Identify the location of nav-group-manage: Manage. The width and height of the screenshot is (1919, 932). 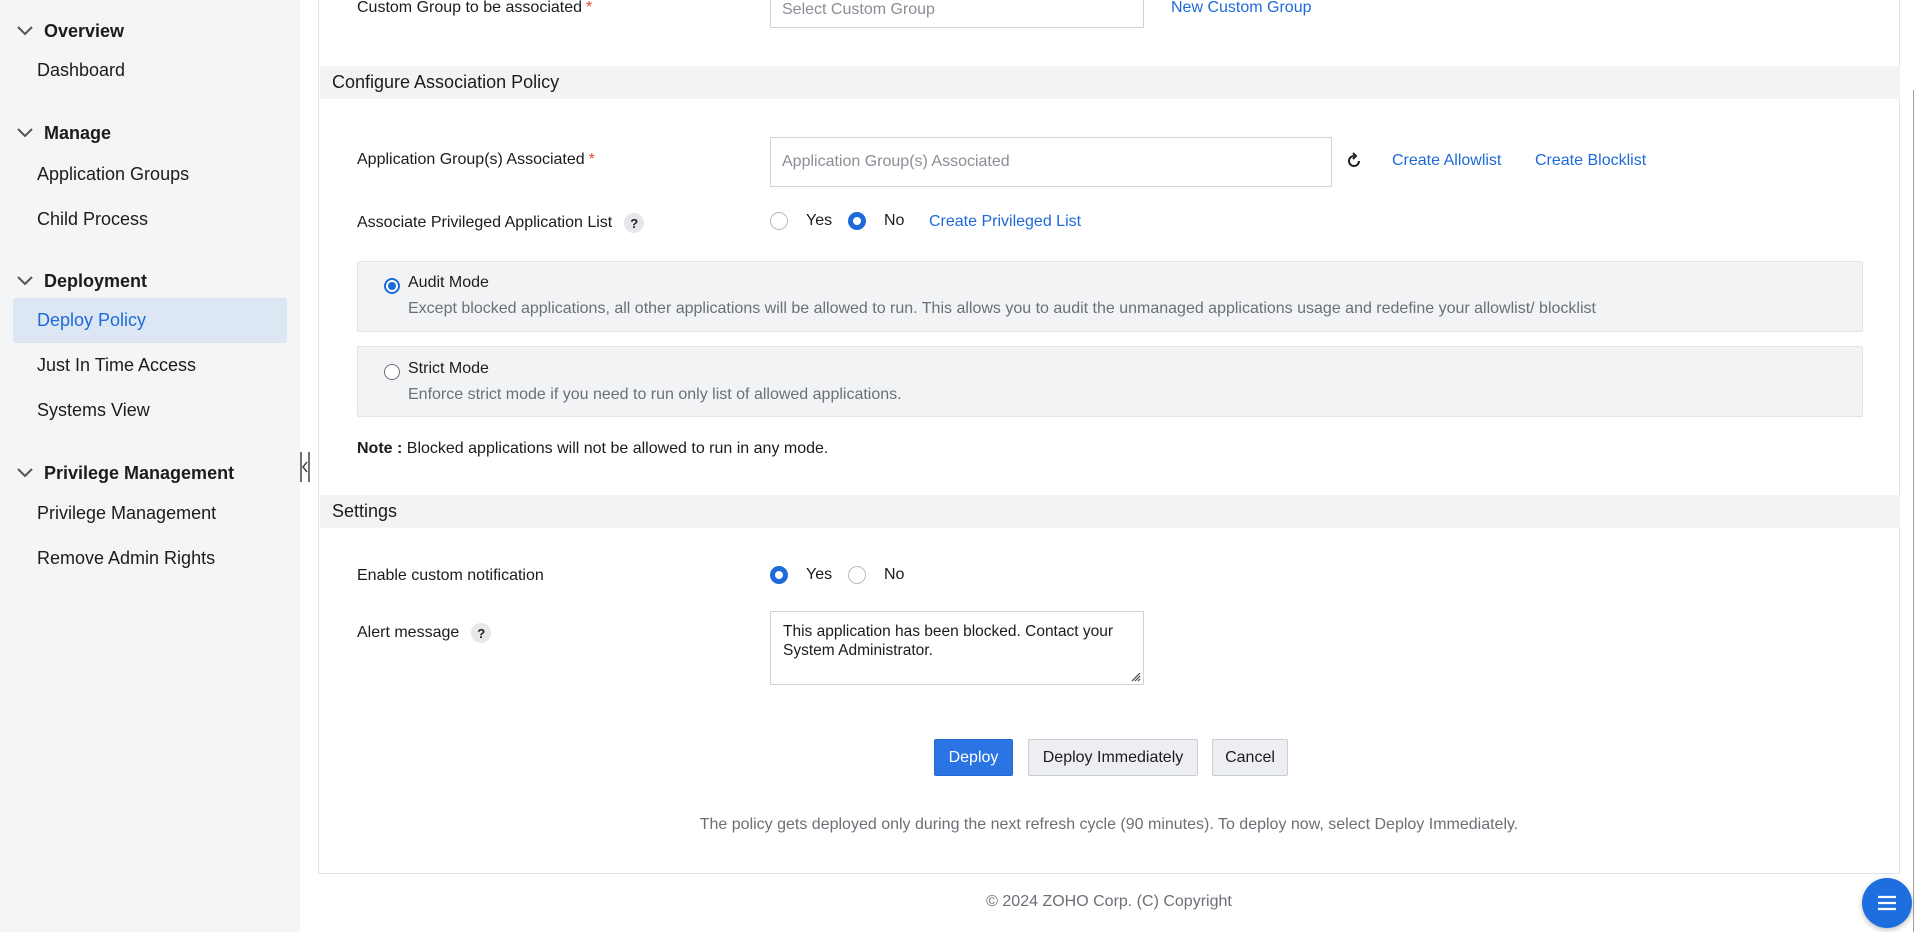
(62, 133).